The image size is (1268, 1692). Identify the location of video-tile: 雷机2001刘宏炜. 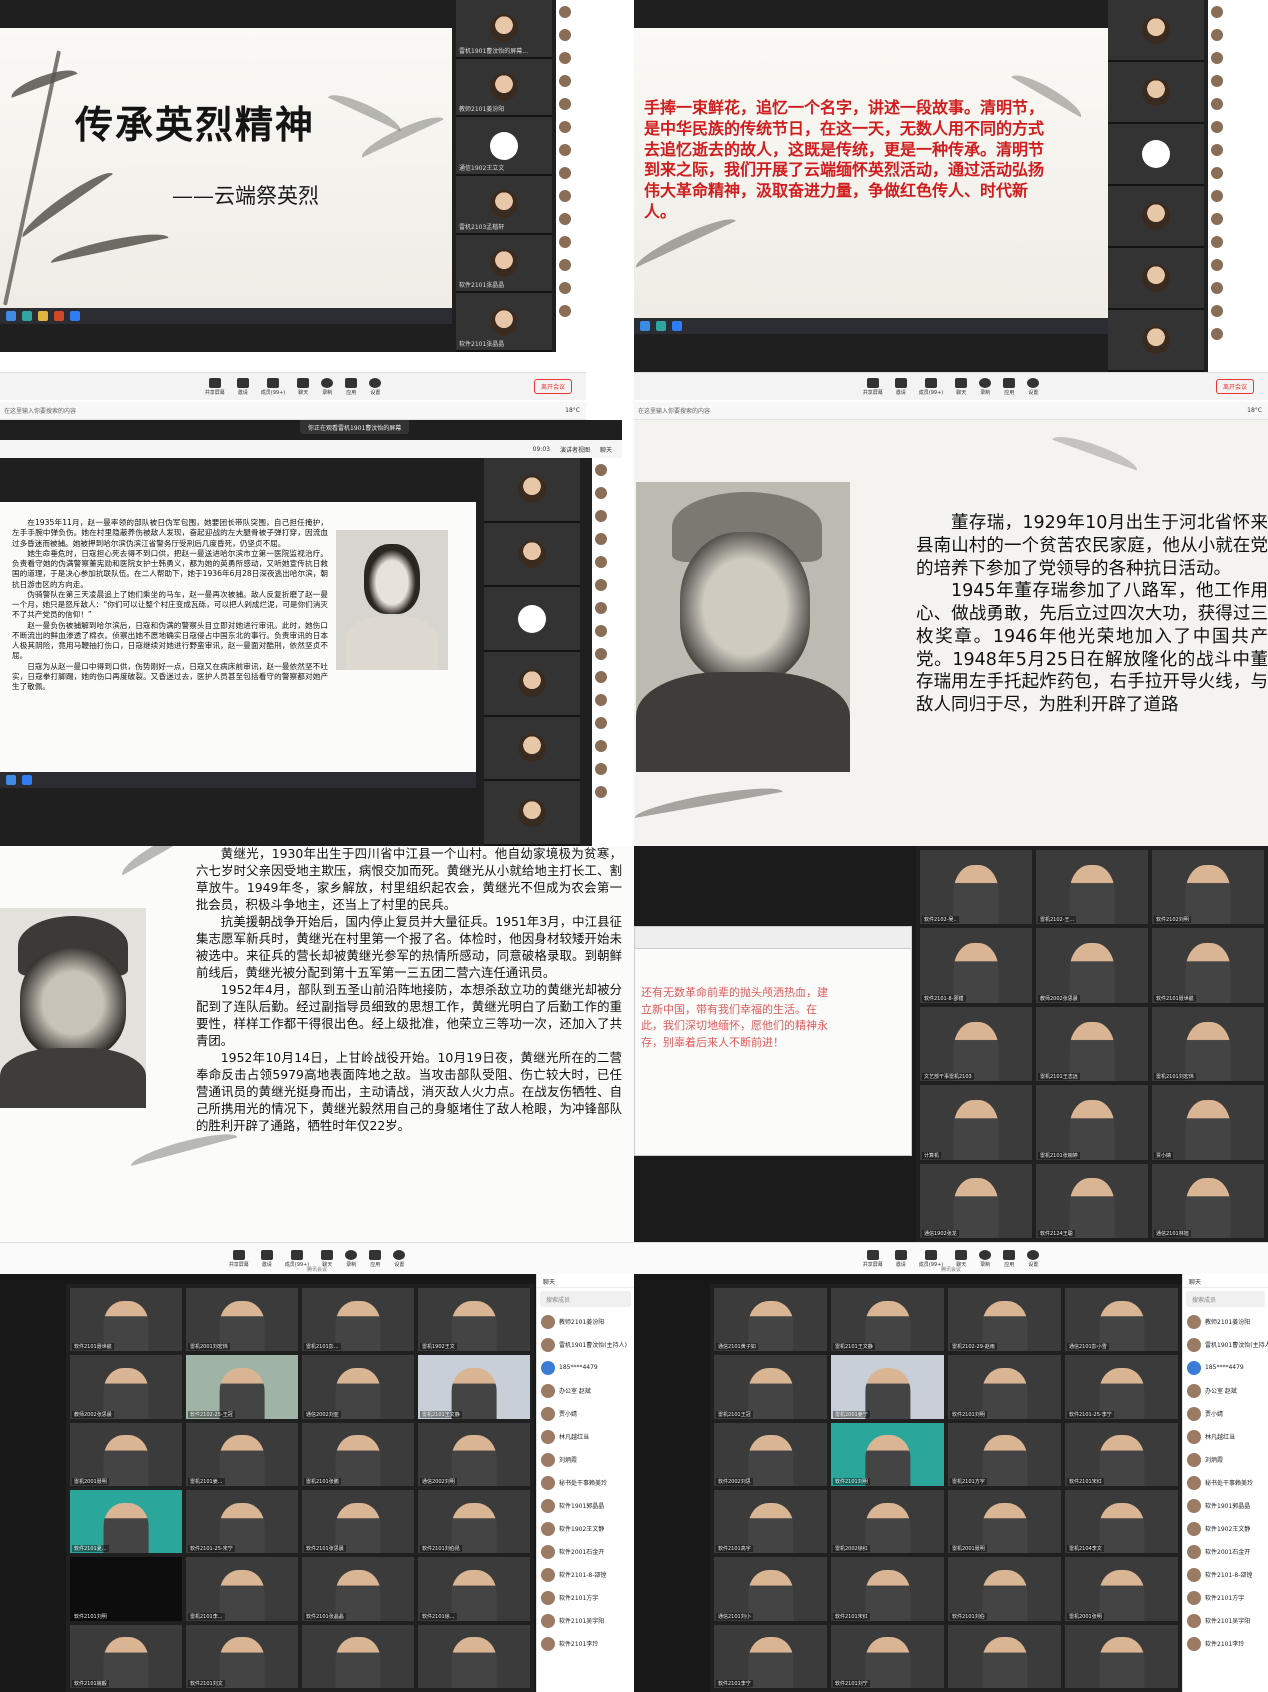
(242, 1320).